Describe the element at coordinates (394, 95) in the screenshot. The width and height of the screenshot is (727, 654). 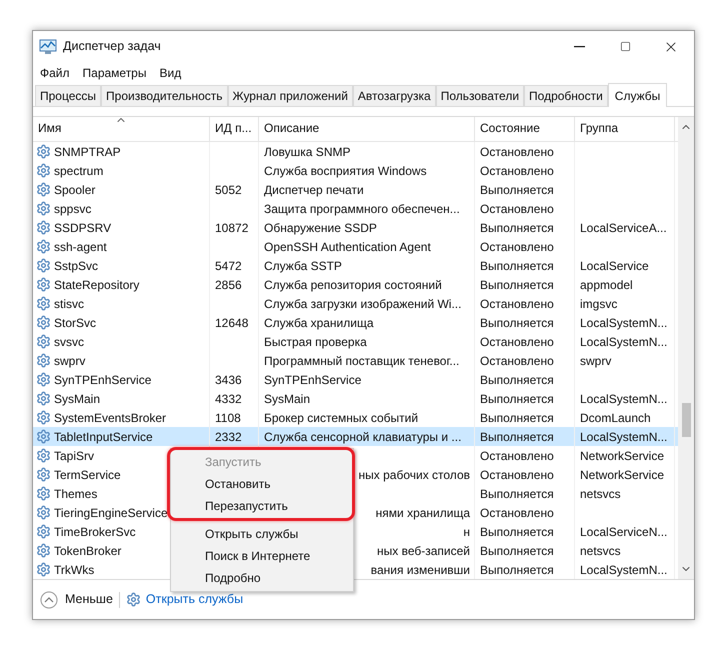
I see `tab: Автозагрузка` at that location.